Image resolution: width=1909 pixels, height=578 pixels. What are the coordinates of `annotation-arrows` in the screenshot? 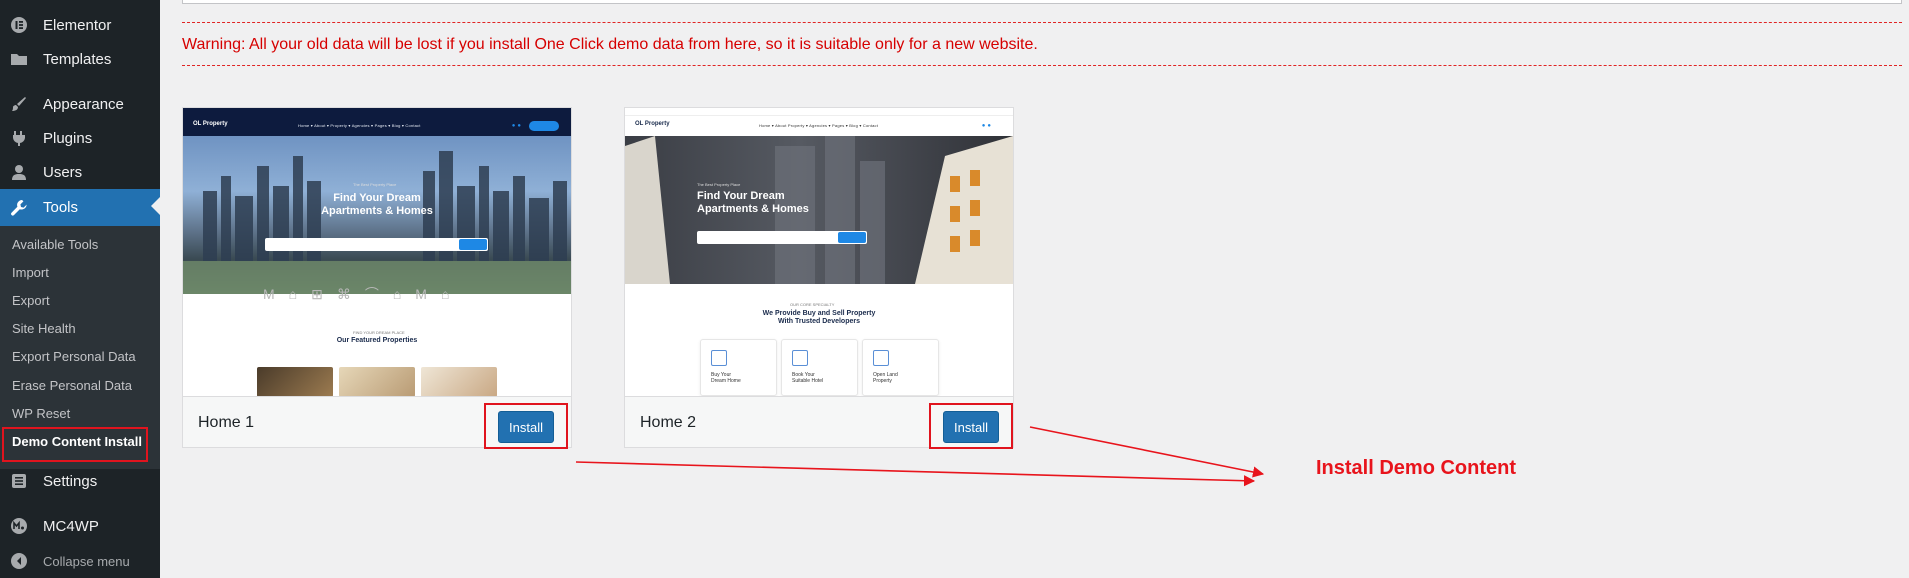 It's located at (920, 456).